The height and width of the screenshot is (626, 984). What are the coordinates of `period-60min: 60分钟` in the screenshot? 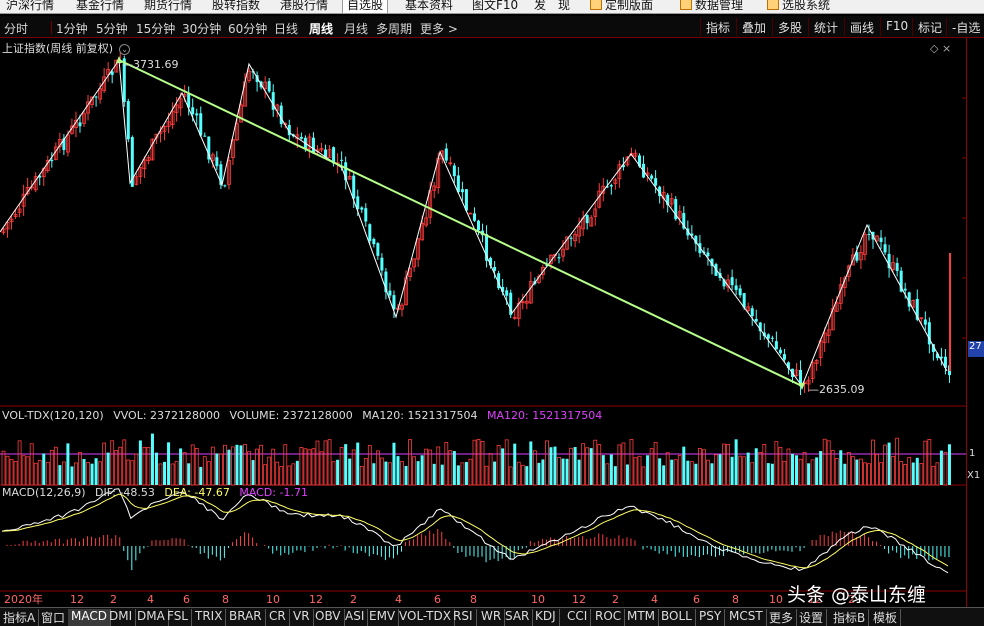 It's located at (247, 28).